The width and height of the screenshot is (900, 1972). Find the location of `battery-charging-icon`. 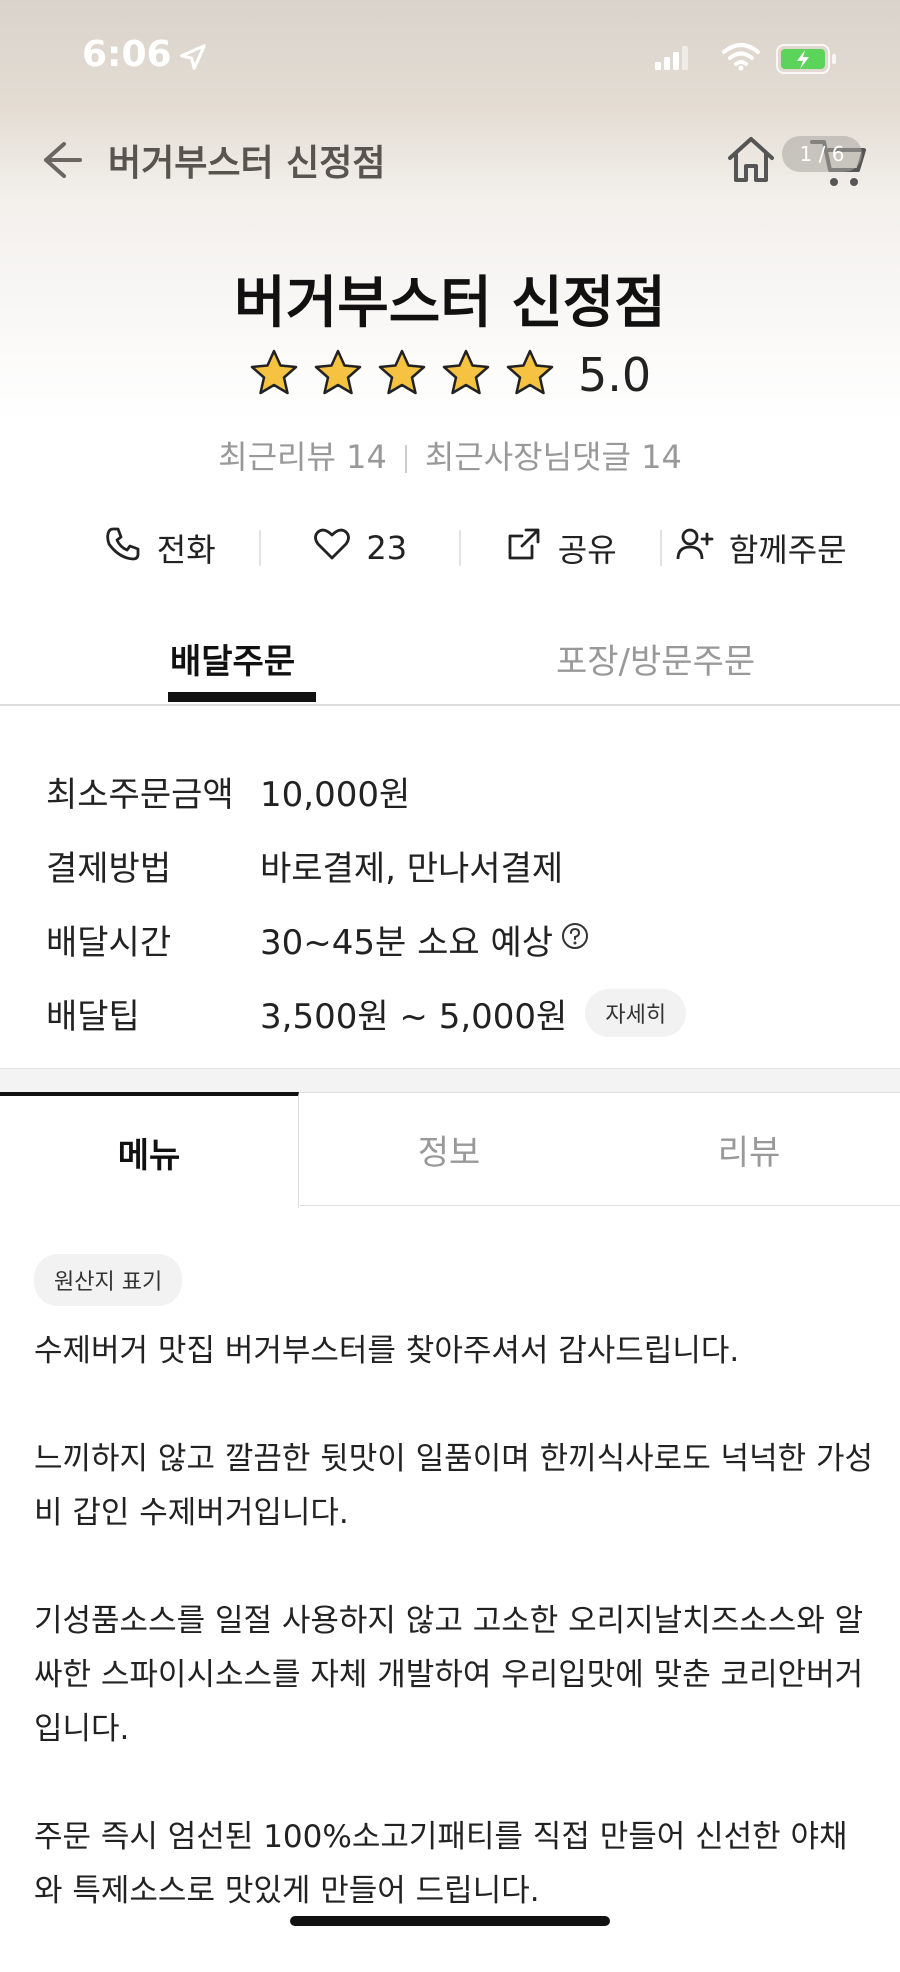

battery-charging-icon is located at coordinates (807, 61).